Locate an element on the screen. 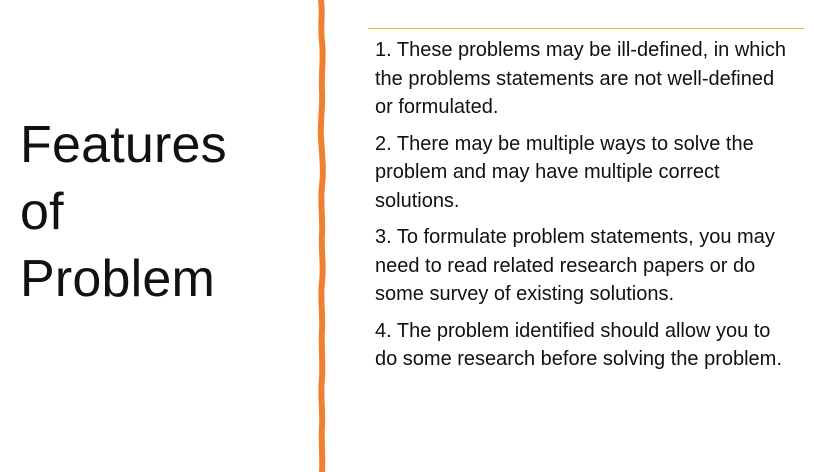  slide-title: Features of Problem is located at coordinates (160, 212).